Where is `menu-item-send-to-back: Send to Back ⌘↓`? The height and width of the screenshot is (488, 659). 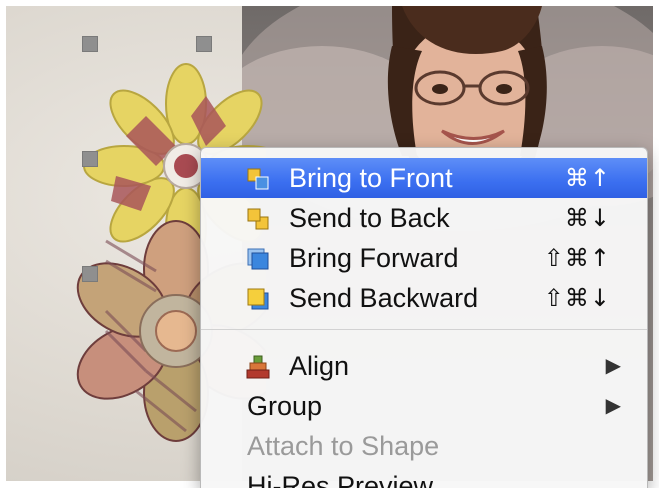 menu-item-send-to-back: Send to Back ⌘↓ is located at coordinates (424, 218).